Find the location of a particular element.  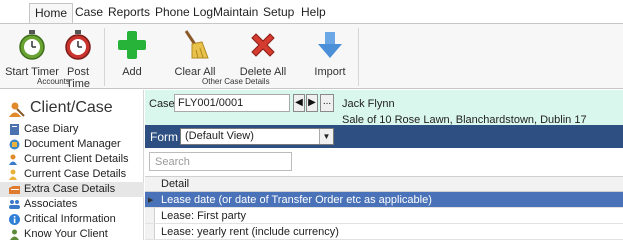

nav-item-label: Know Your Client is located at coordinates (66, 234).